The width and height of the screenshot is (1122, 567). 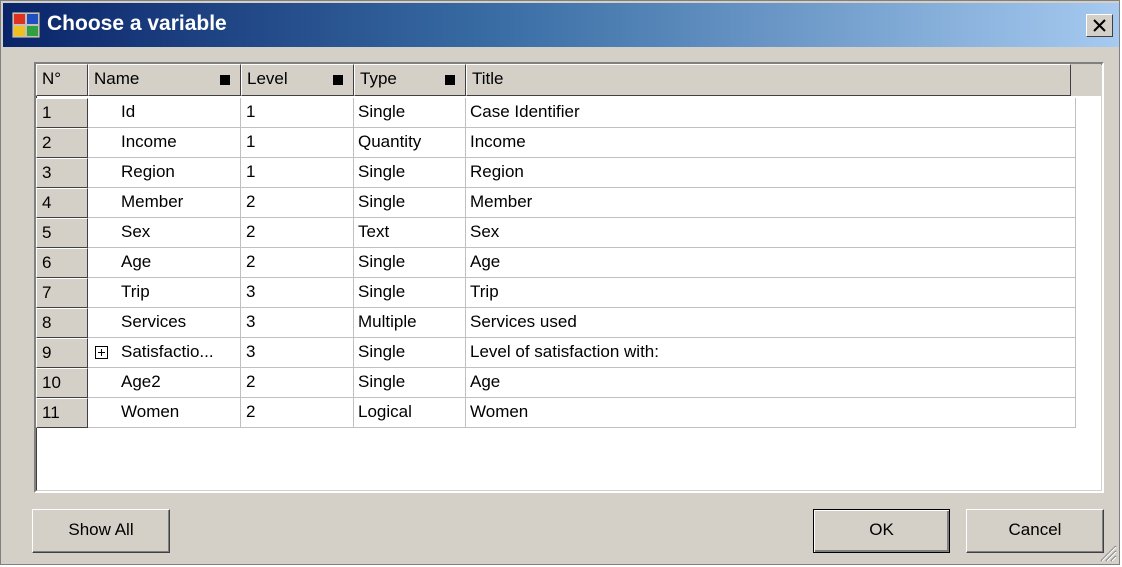 What do you see at coordinates (297, 80) in the screenshot?
I see `column-header-level: Level` at bounding box center [297, 80].